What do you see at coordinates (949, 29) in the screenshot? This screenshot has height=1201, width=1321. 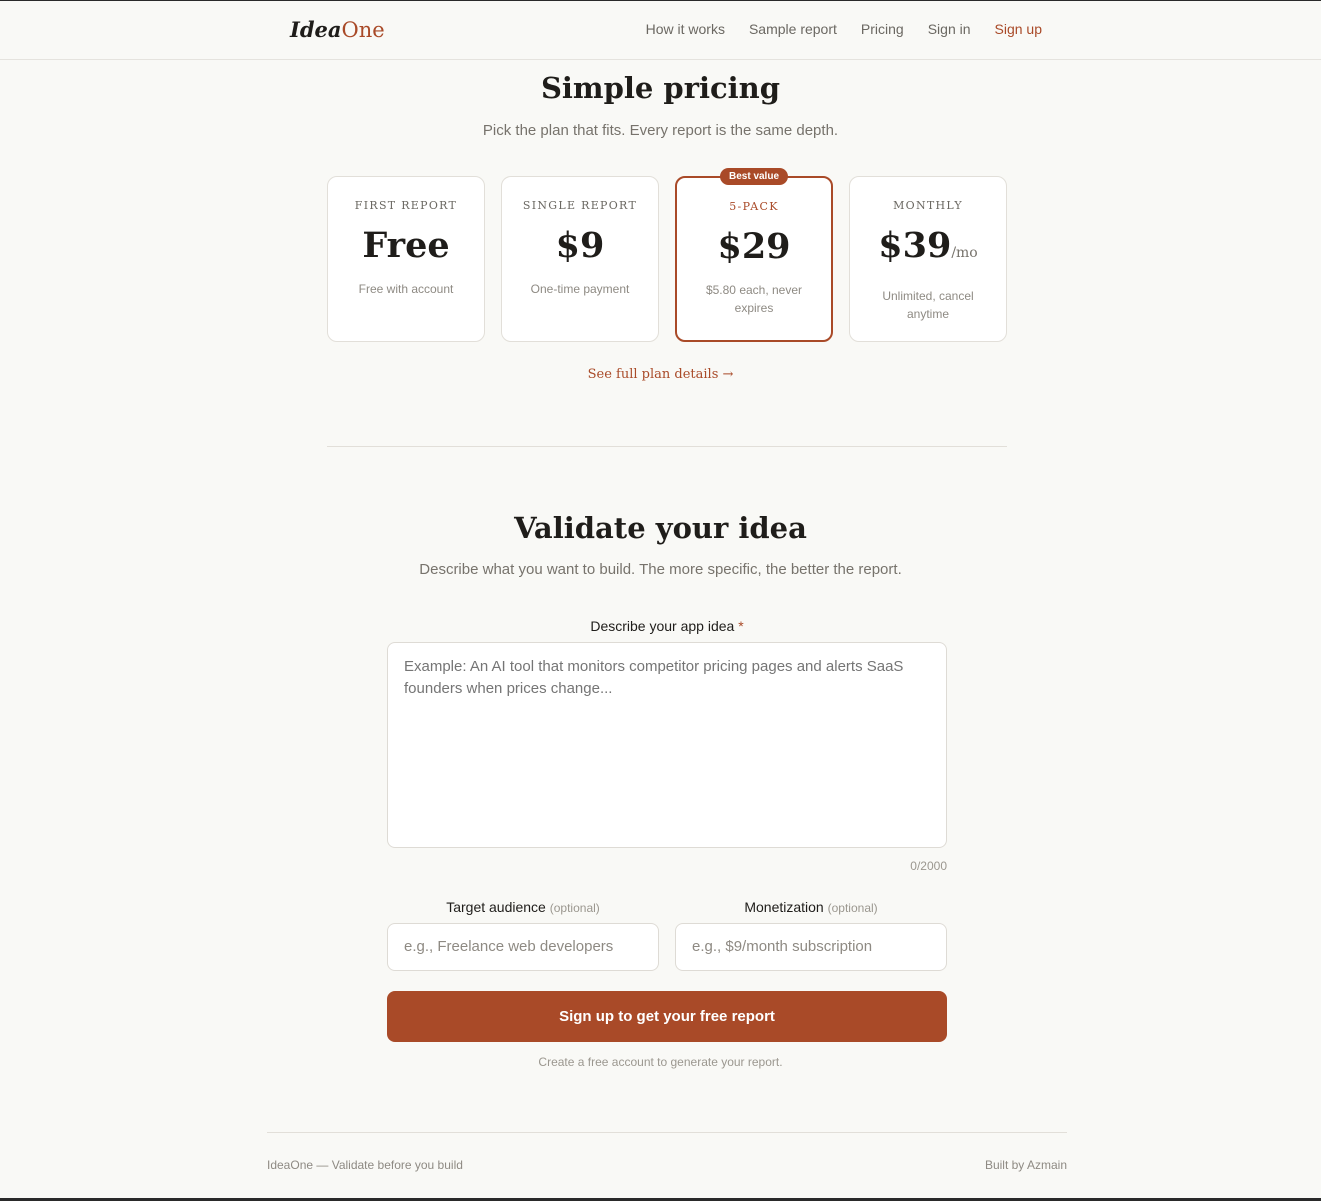 I see `nav-sign-in: Sign in` at bounding box center [949, 29].